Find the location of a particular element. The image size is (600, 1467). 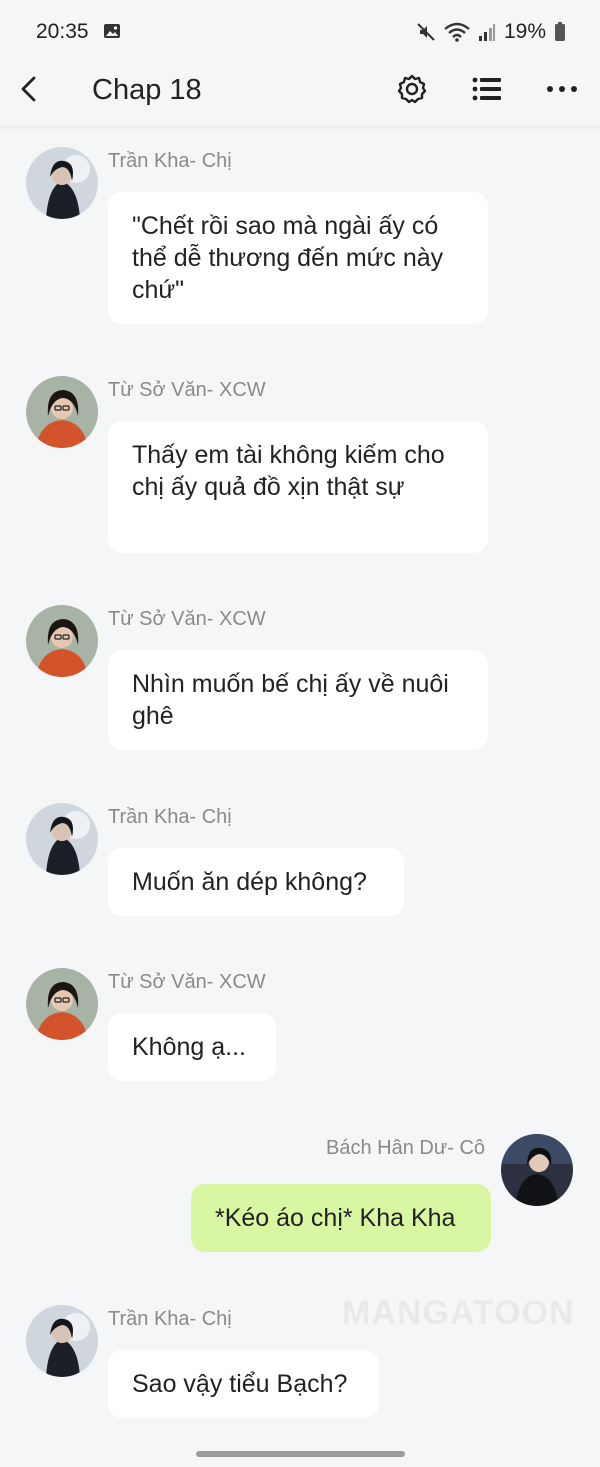

list-icon is located at coordinates (487, 89).